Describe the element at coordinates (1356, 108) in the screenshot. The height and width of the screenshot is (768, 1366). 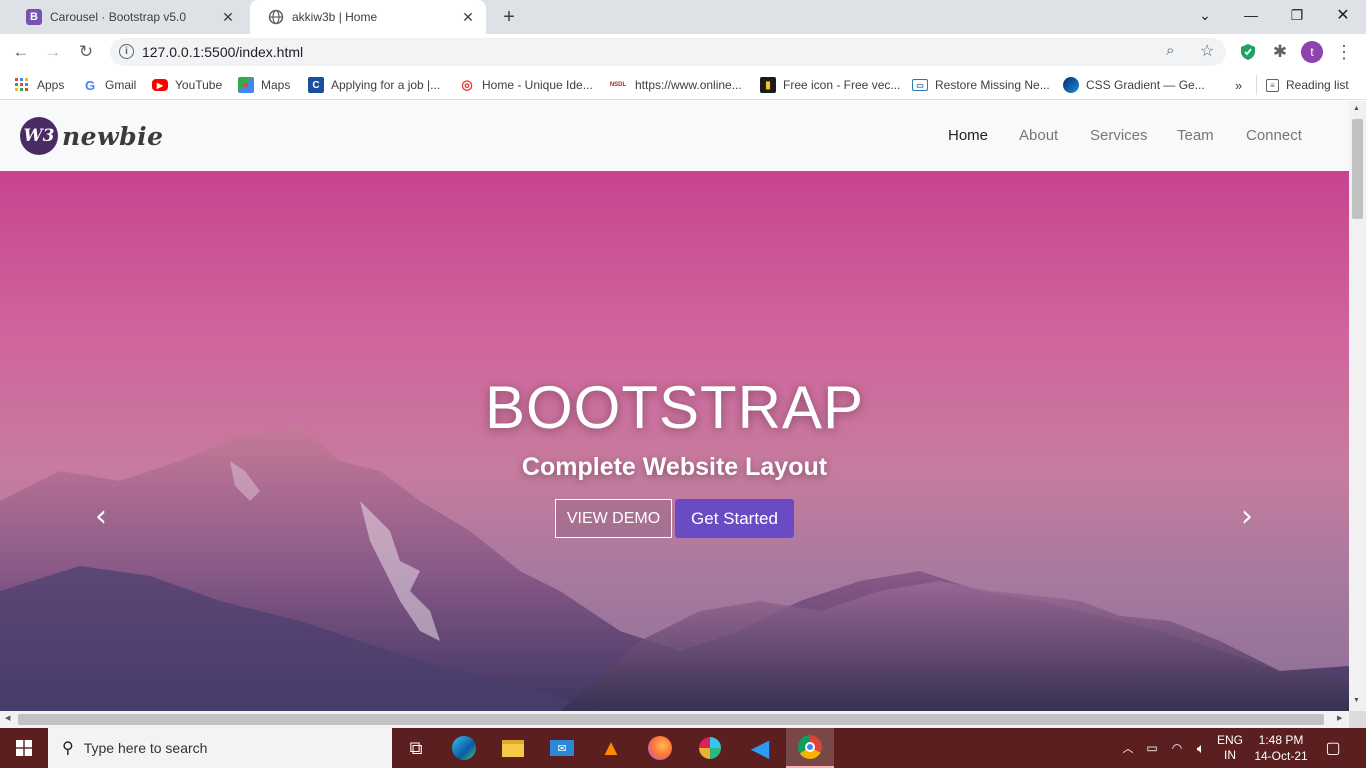
I see `scroll-up-icon: ▲` at that location.